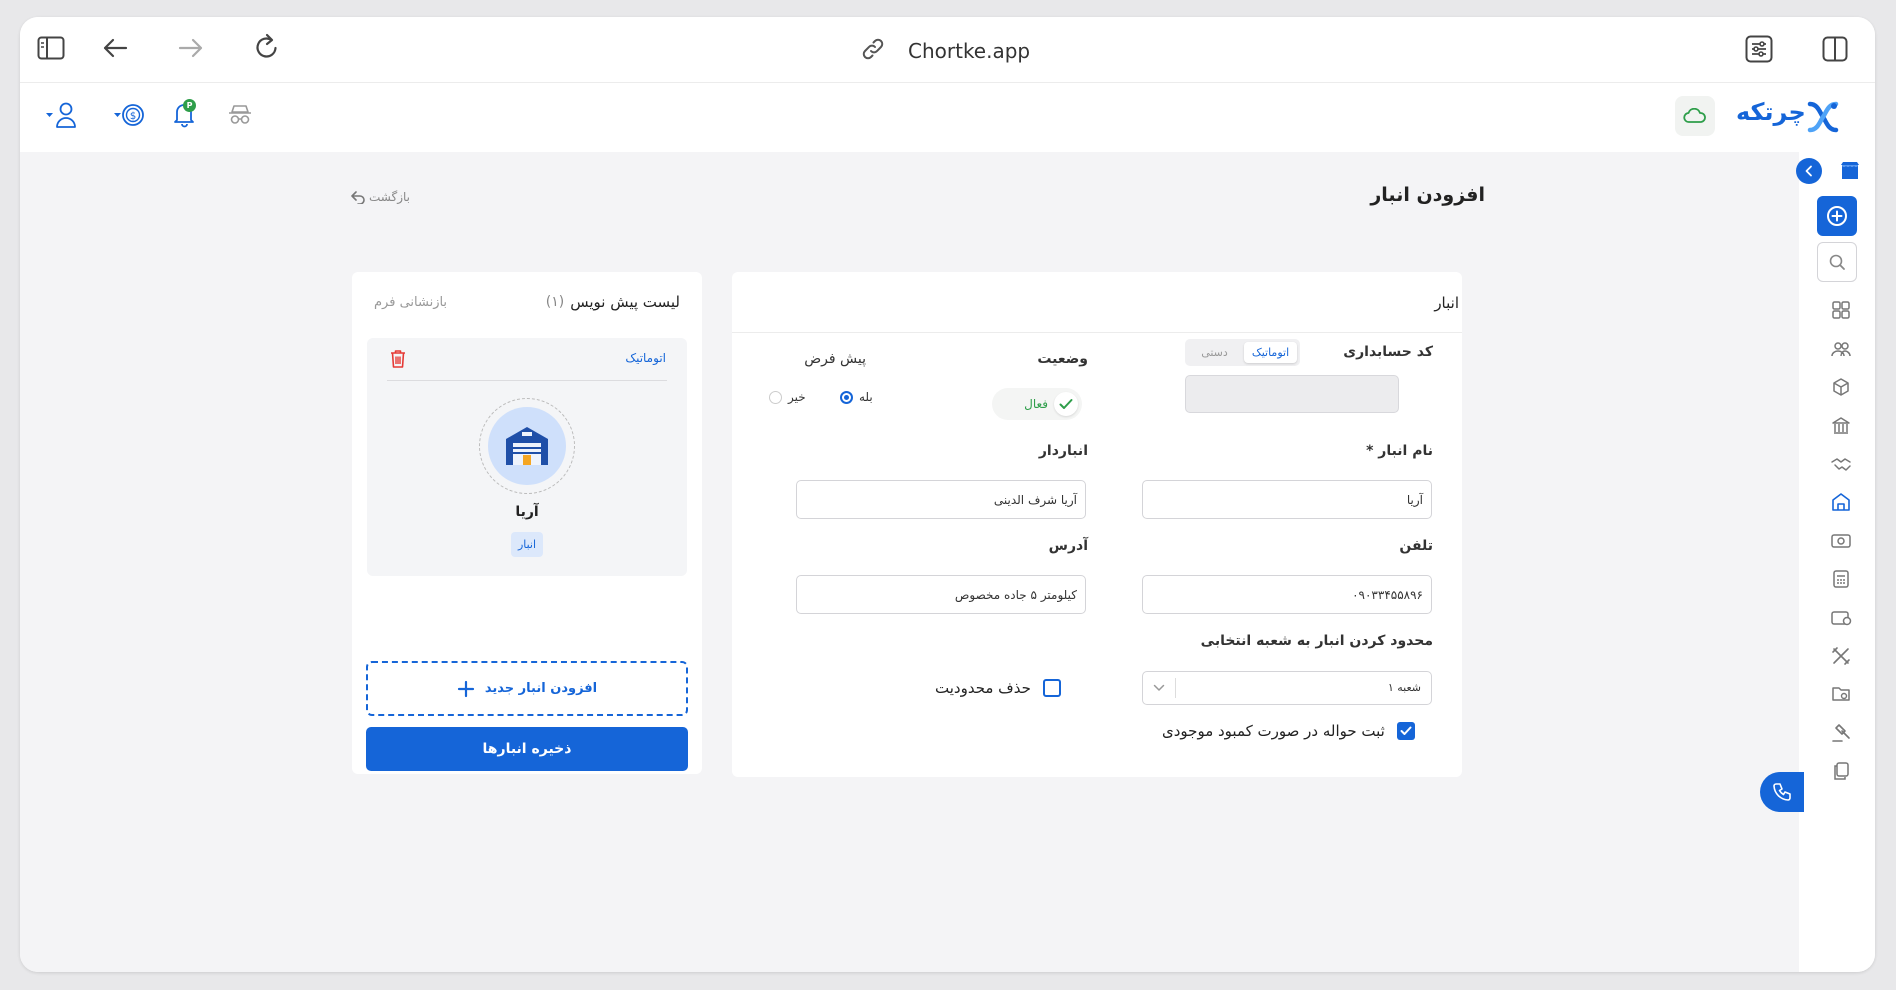  Describe the element at coordinates (51, 48) in the screenshot. I see `sidebar-toggle-icon` at that location.